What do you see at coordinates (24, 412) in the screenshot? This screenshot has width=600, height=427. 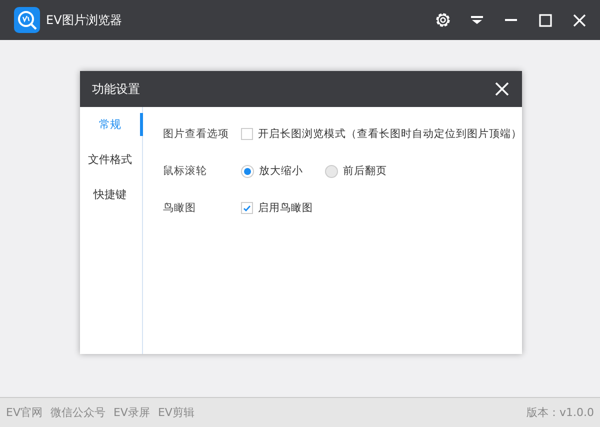 I see `footer-link: EV官网` at bounding box center [24, 412].